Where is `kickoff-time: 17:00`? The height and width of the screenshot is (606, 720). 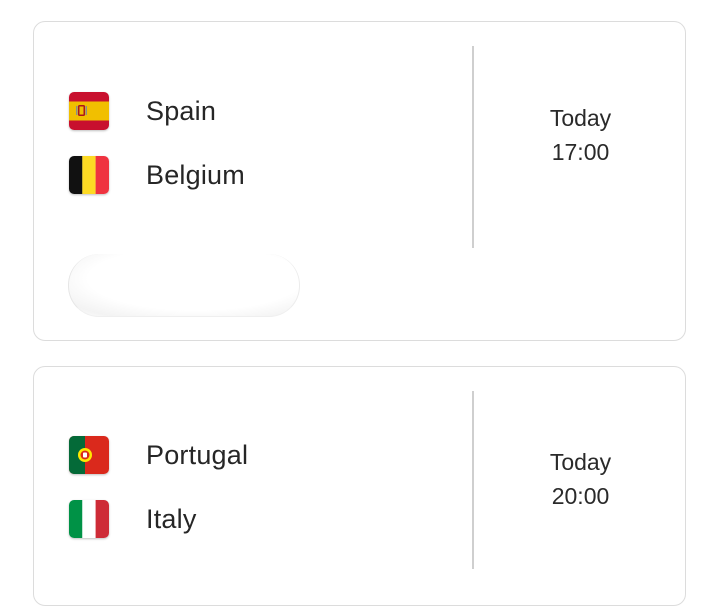
kickoff-time: 17:00 is located at coordinates (580, 152).